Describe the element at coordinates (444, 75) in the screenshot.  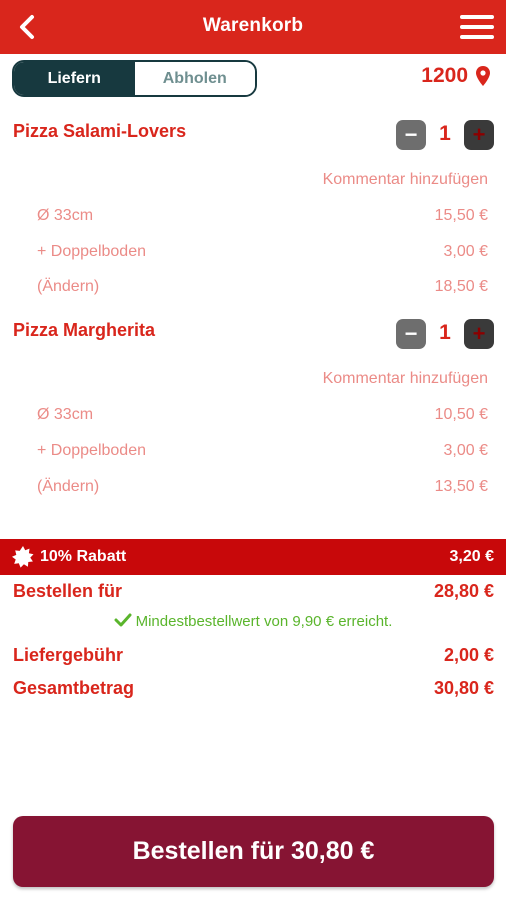
I see `postal-code: 1200` at that location.